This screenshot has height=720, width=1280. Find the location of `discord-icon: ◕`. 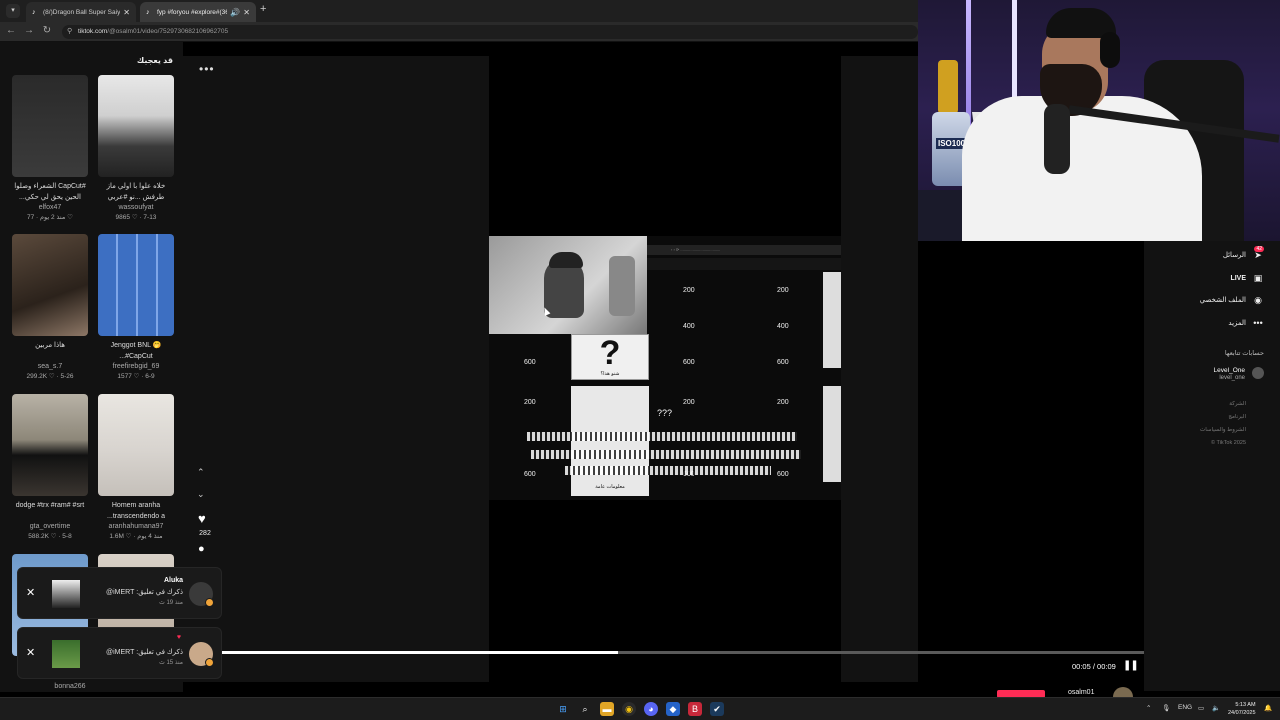

discord-icon: ◕ is located at coordinates (651, 709).